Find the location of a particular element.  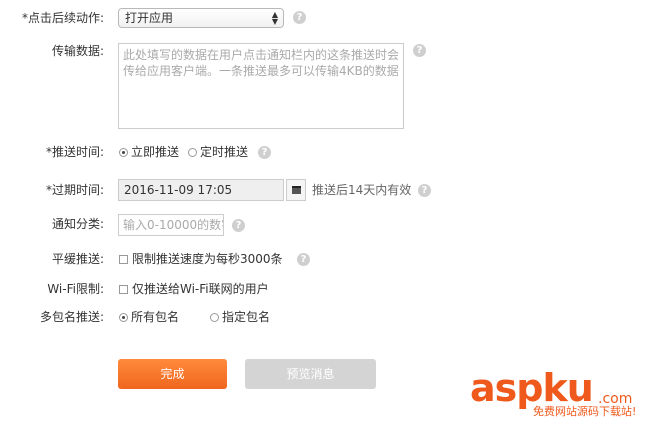

specific-package-radio is located at coordinates (214, 317).